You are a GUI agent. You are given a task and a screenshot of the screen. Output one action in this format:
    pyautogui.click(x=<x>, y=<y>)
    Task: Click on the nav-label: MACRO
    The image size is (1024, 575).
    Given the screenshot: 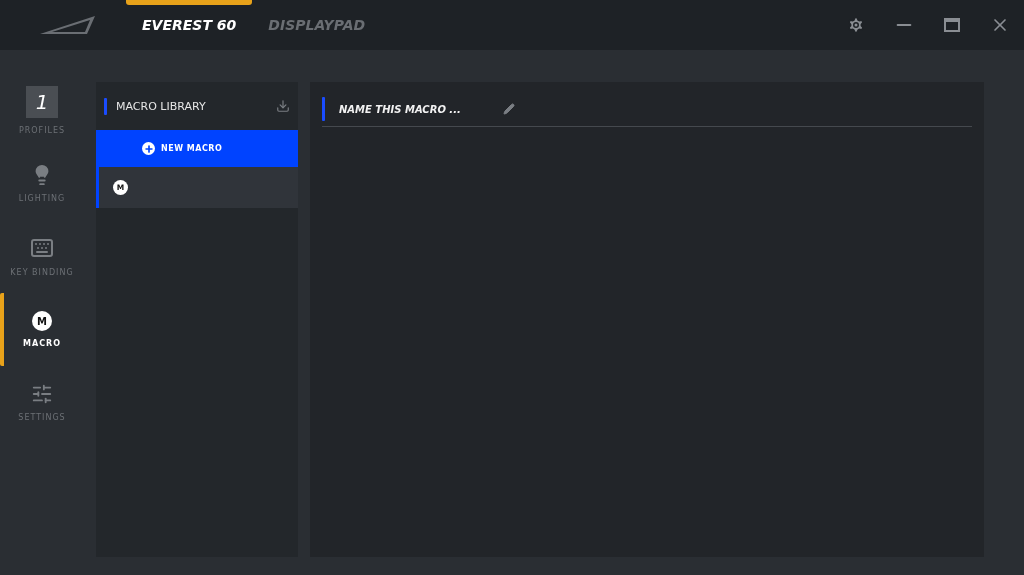 What is the action you would take?
    pyautogui.click(x=42, y=343)
    